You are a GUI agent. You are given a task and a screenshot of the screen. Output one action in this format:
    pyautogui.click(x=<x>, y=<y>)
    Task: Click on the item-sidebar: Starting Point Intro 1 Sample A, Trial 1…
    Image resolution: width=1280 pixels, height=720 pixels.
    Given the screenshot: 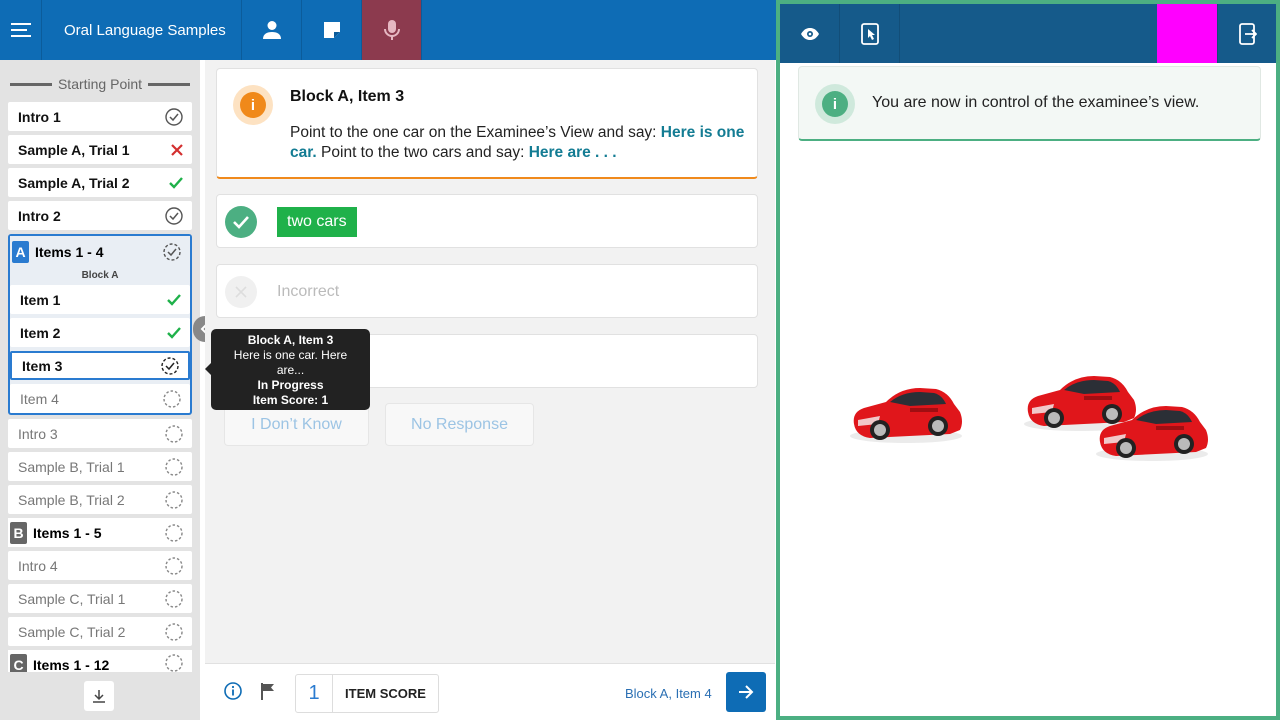 What is the action you would take?
    pyautogui.click(x=100, y=390)
    